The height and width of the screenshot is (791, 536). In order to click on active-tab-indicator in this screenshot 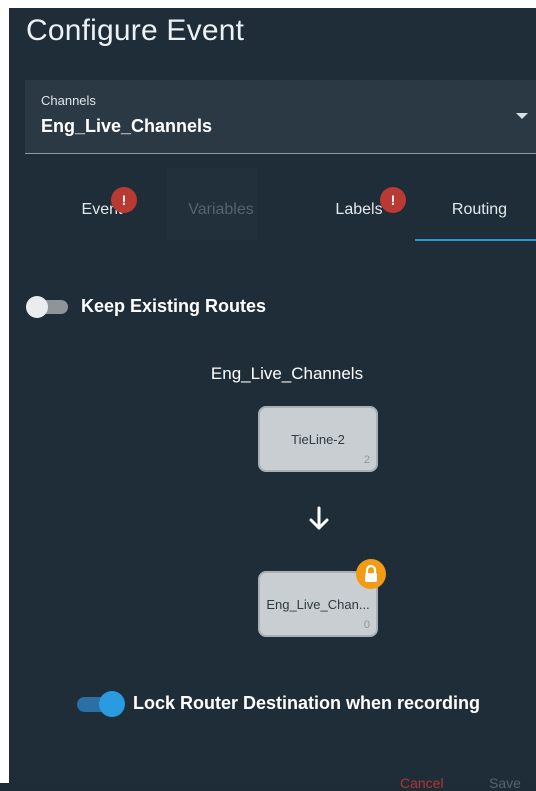, I will do `click(475, 240)`.